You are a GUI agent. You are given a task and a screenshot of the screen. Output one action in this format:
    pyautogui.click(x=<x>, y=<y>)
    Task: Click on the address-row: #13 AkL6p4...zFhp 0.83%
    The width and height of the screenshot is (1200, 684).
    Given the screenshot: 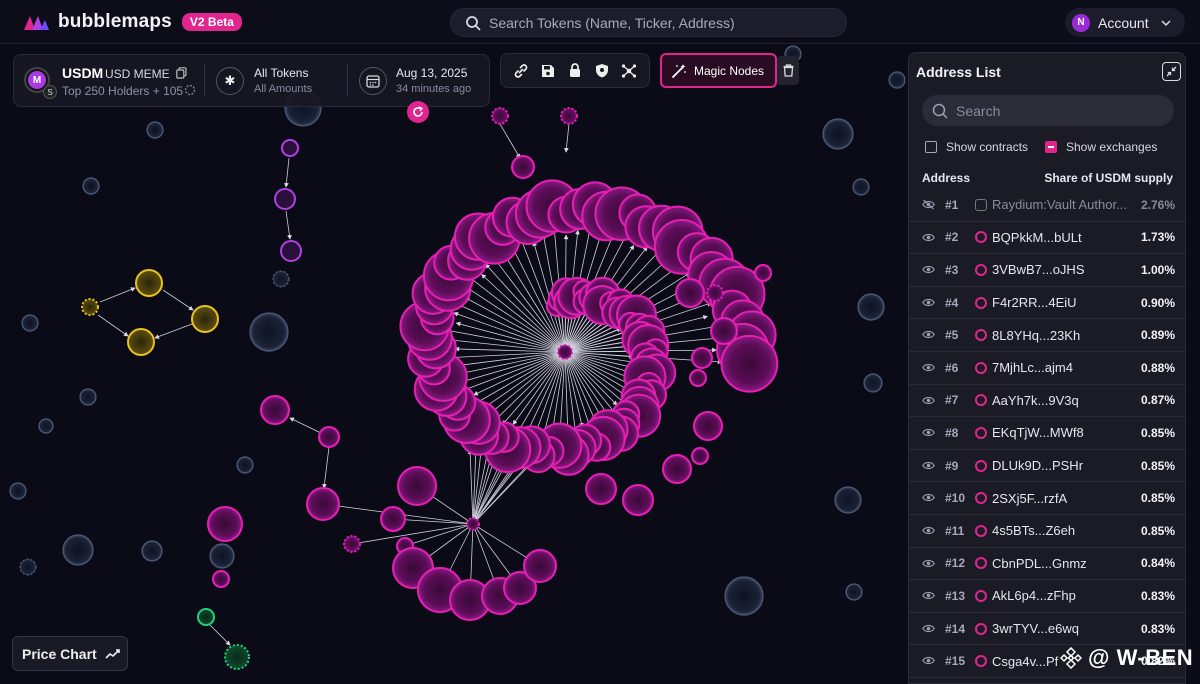 What is the action you would take?
    pyautogui.click(x=1047, y=596)
    